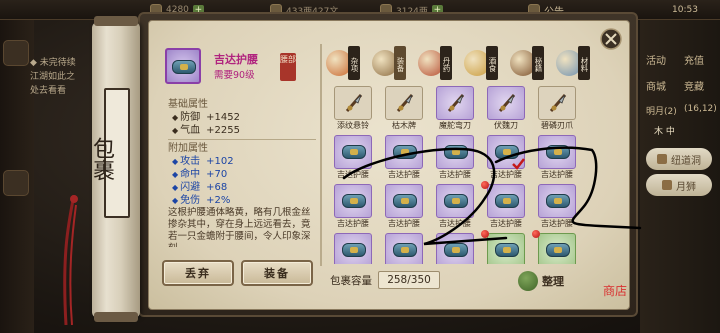 This screenshot has width=720, height=333. What do you see at coordinates (288, 67) in the screenshot?
I see `slot-tag: 腰部` at bounding box center [288, 67].